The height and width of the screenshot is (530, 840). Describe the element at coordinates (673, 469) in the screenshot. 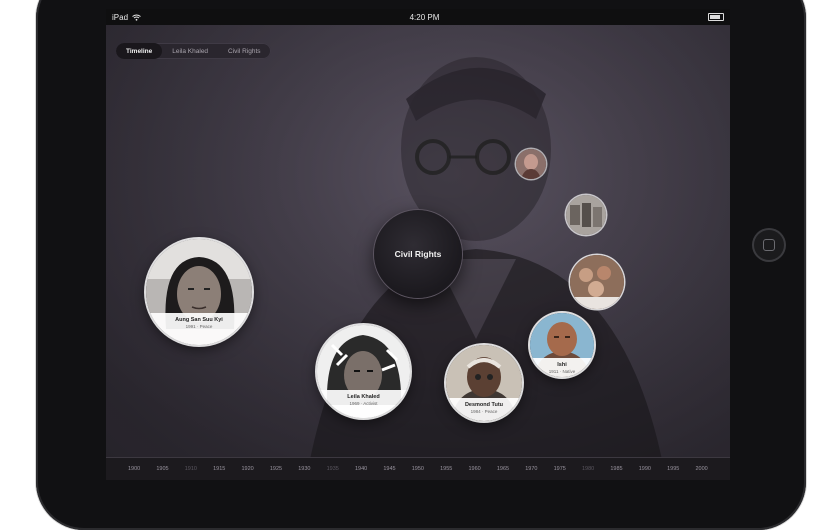

I see `timeline-year: 1995` at that location.